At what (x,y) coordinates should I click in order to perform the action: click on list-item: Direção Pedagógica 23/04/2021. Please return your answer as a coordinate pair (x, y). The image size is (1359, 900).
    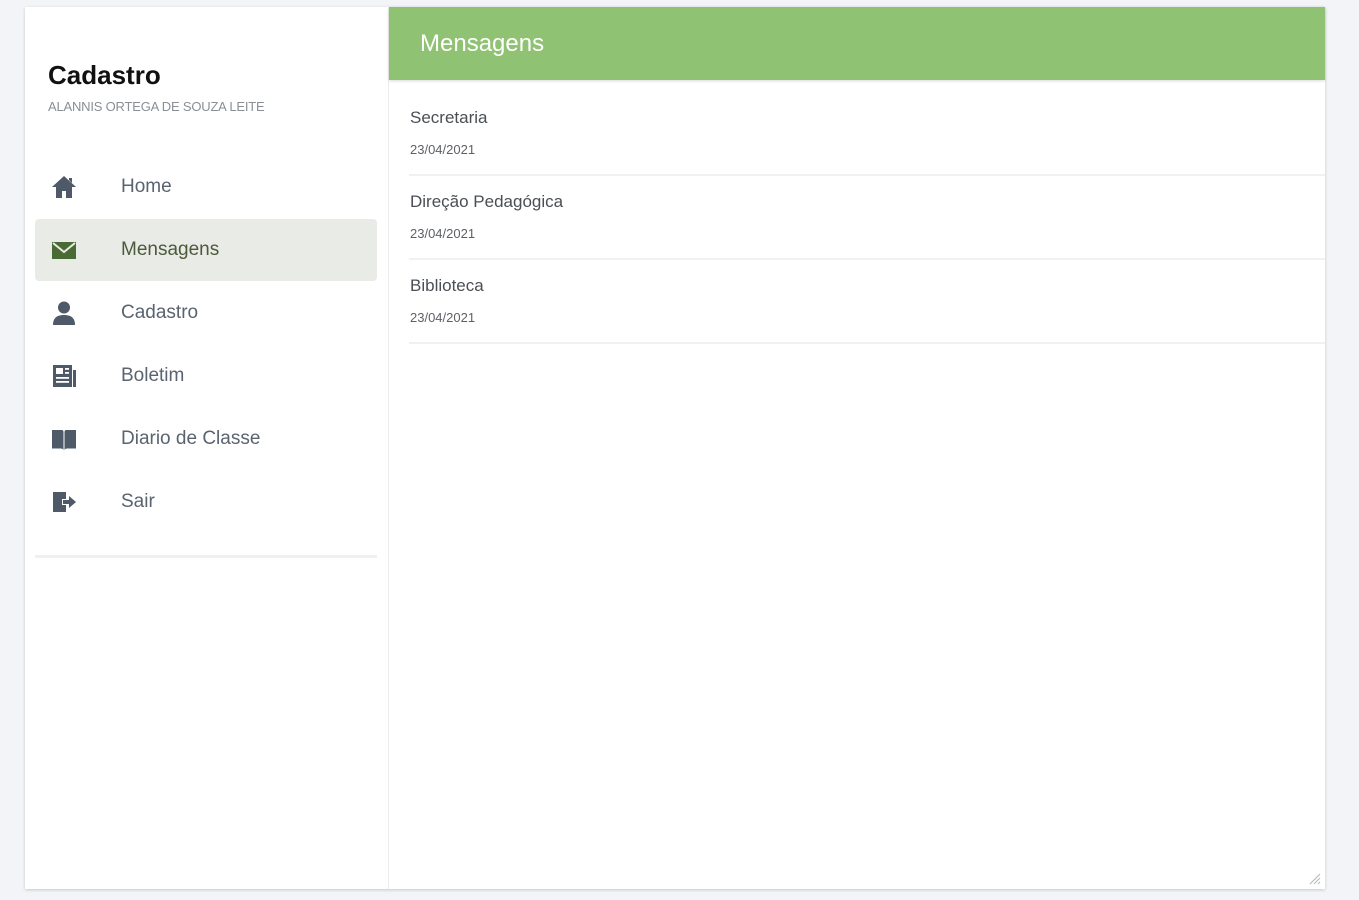
    Looking at the image, I should click on (867, 218).